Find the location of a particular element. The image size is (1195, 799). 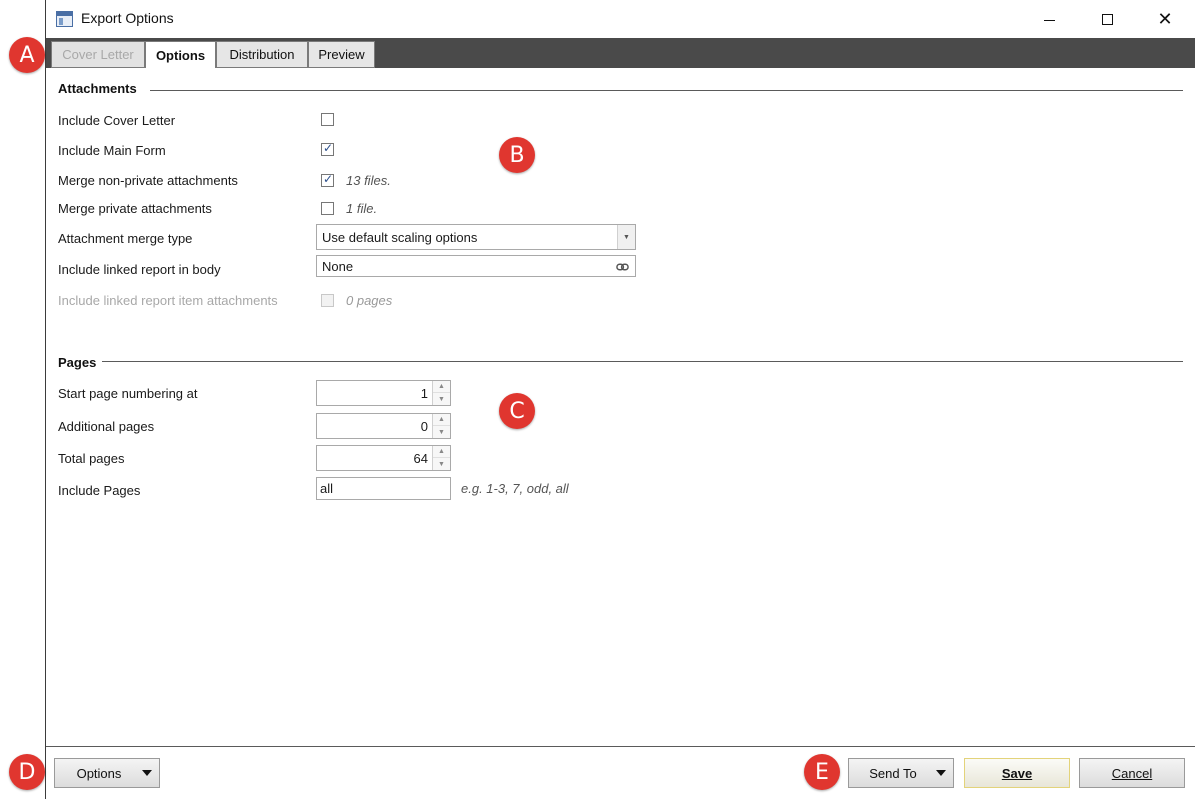

close-icon: ✕ is located at coordinates (1165, 18).